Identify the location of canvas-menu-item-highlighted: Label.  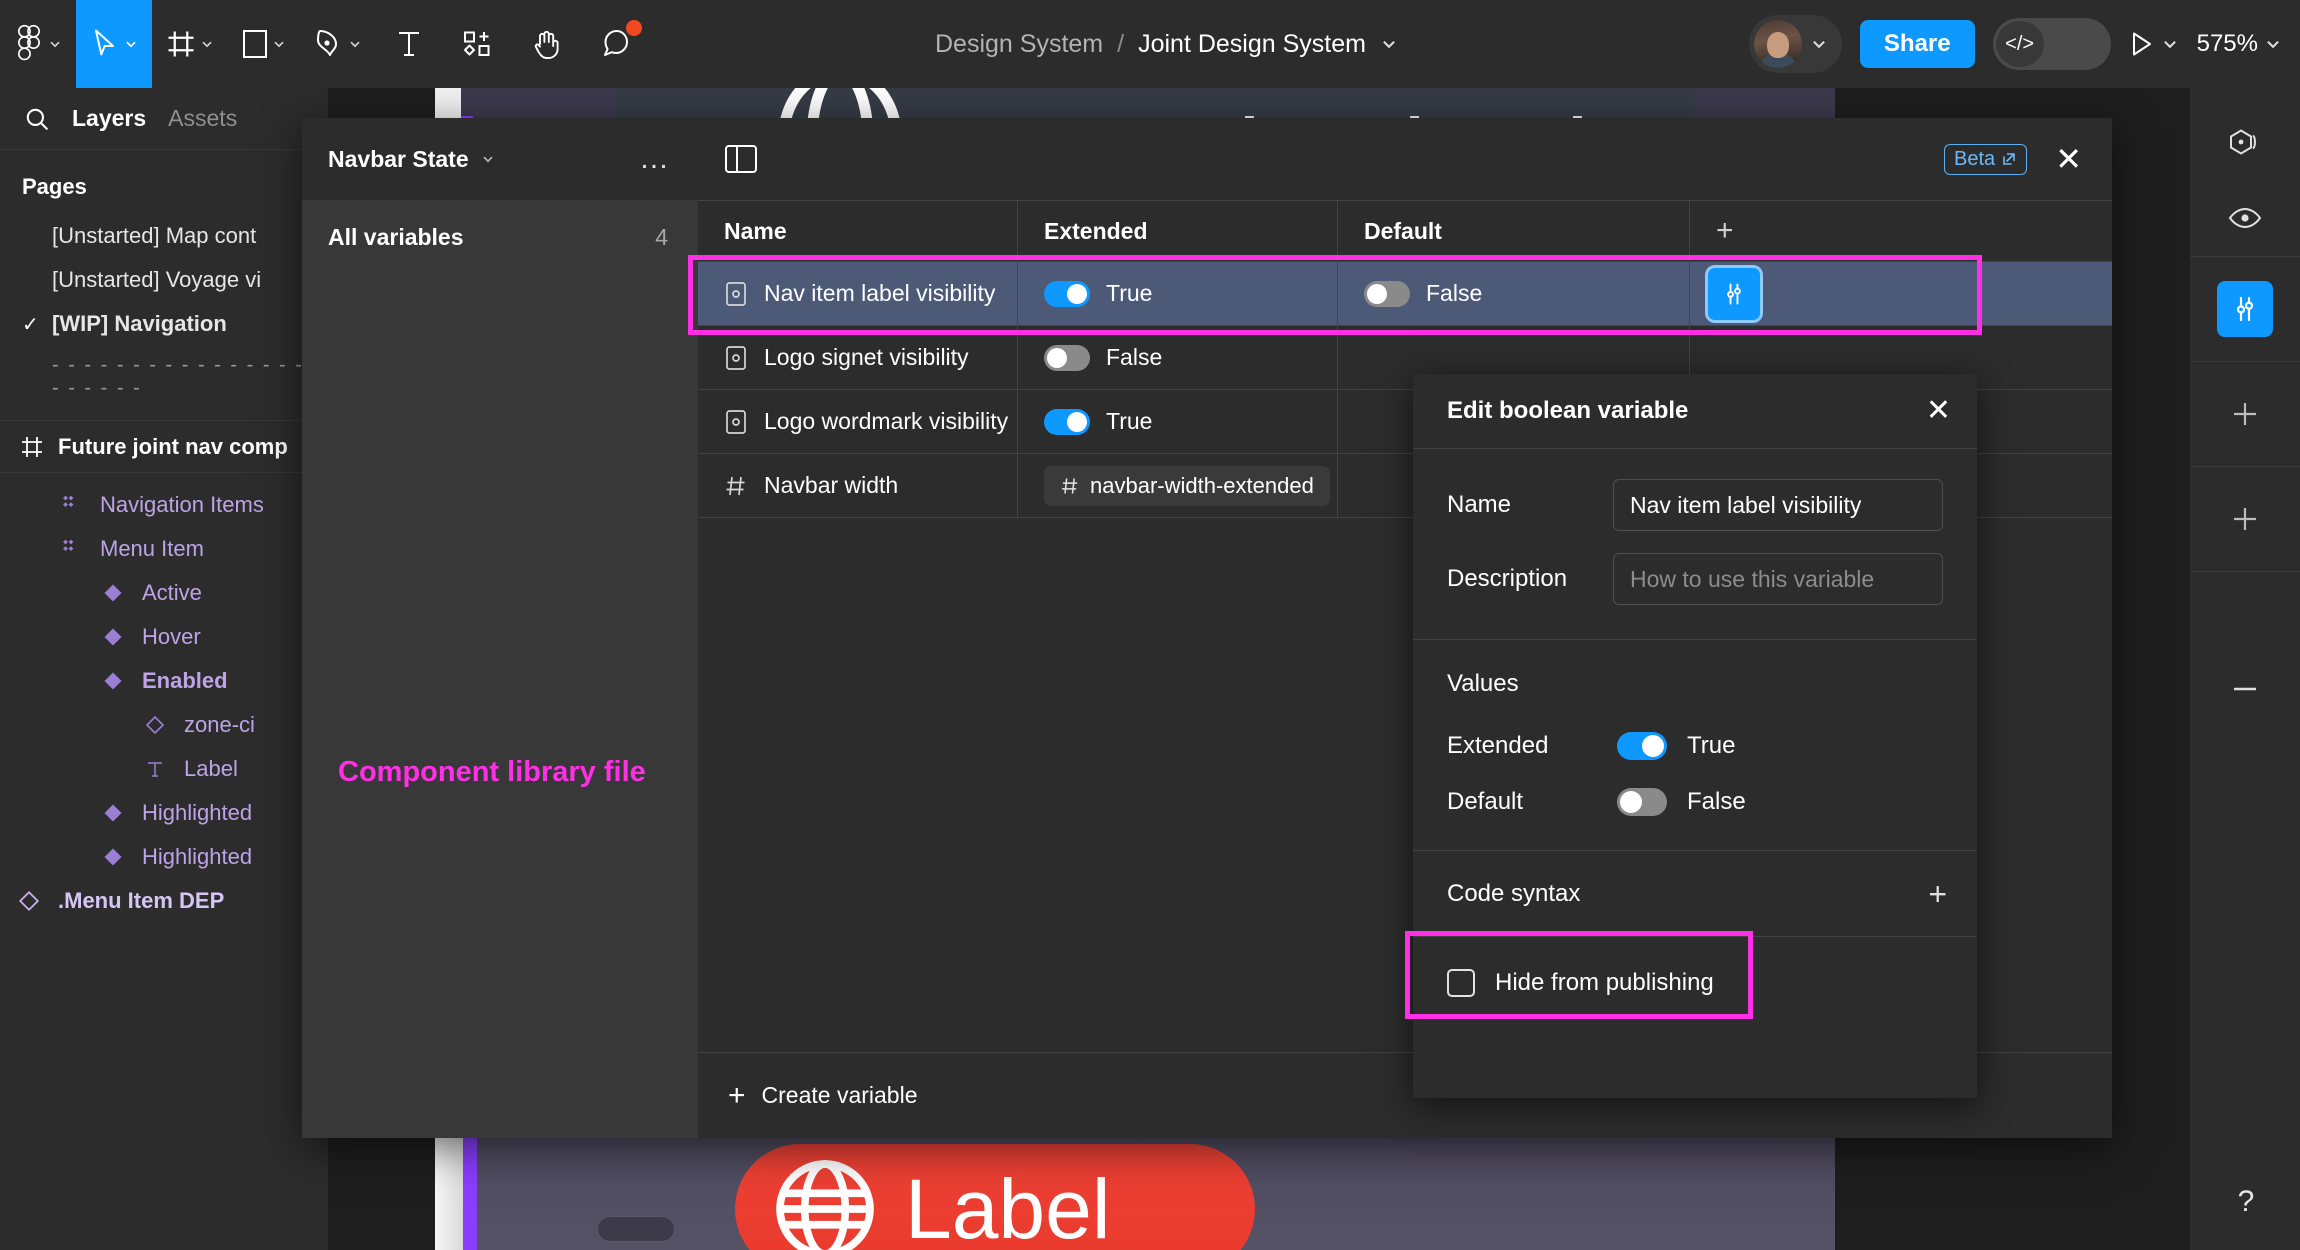
(995, 1197).